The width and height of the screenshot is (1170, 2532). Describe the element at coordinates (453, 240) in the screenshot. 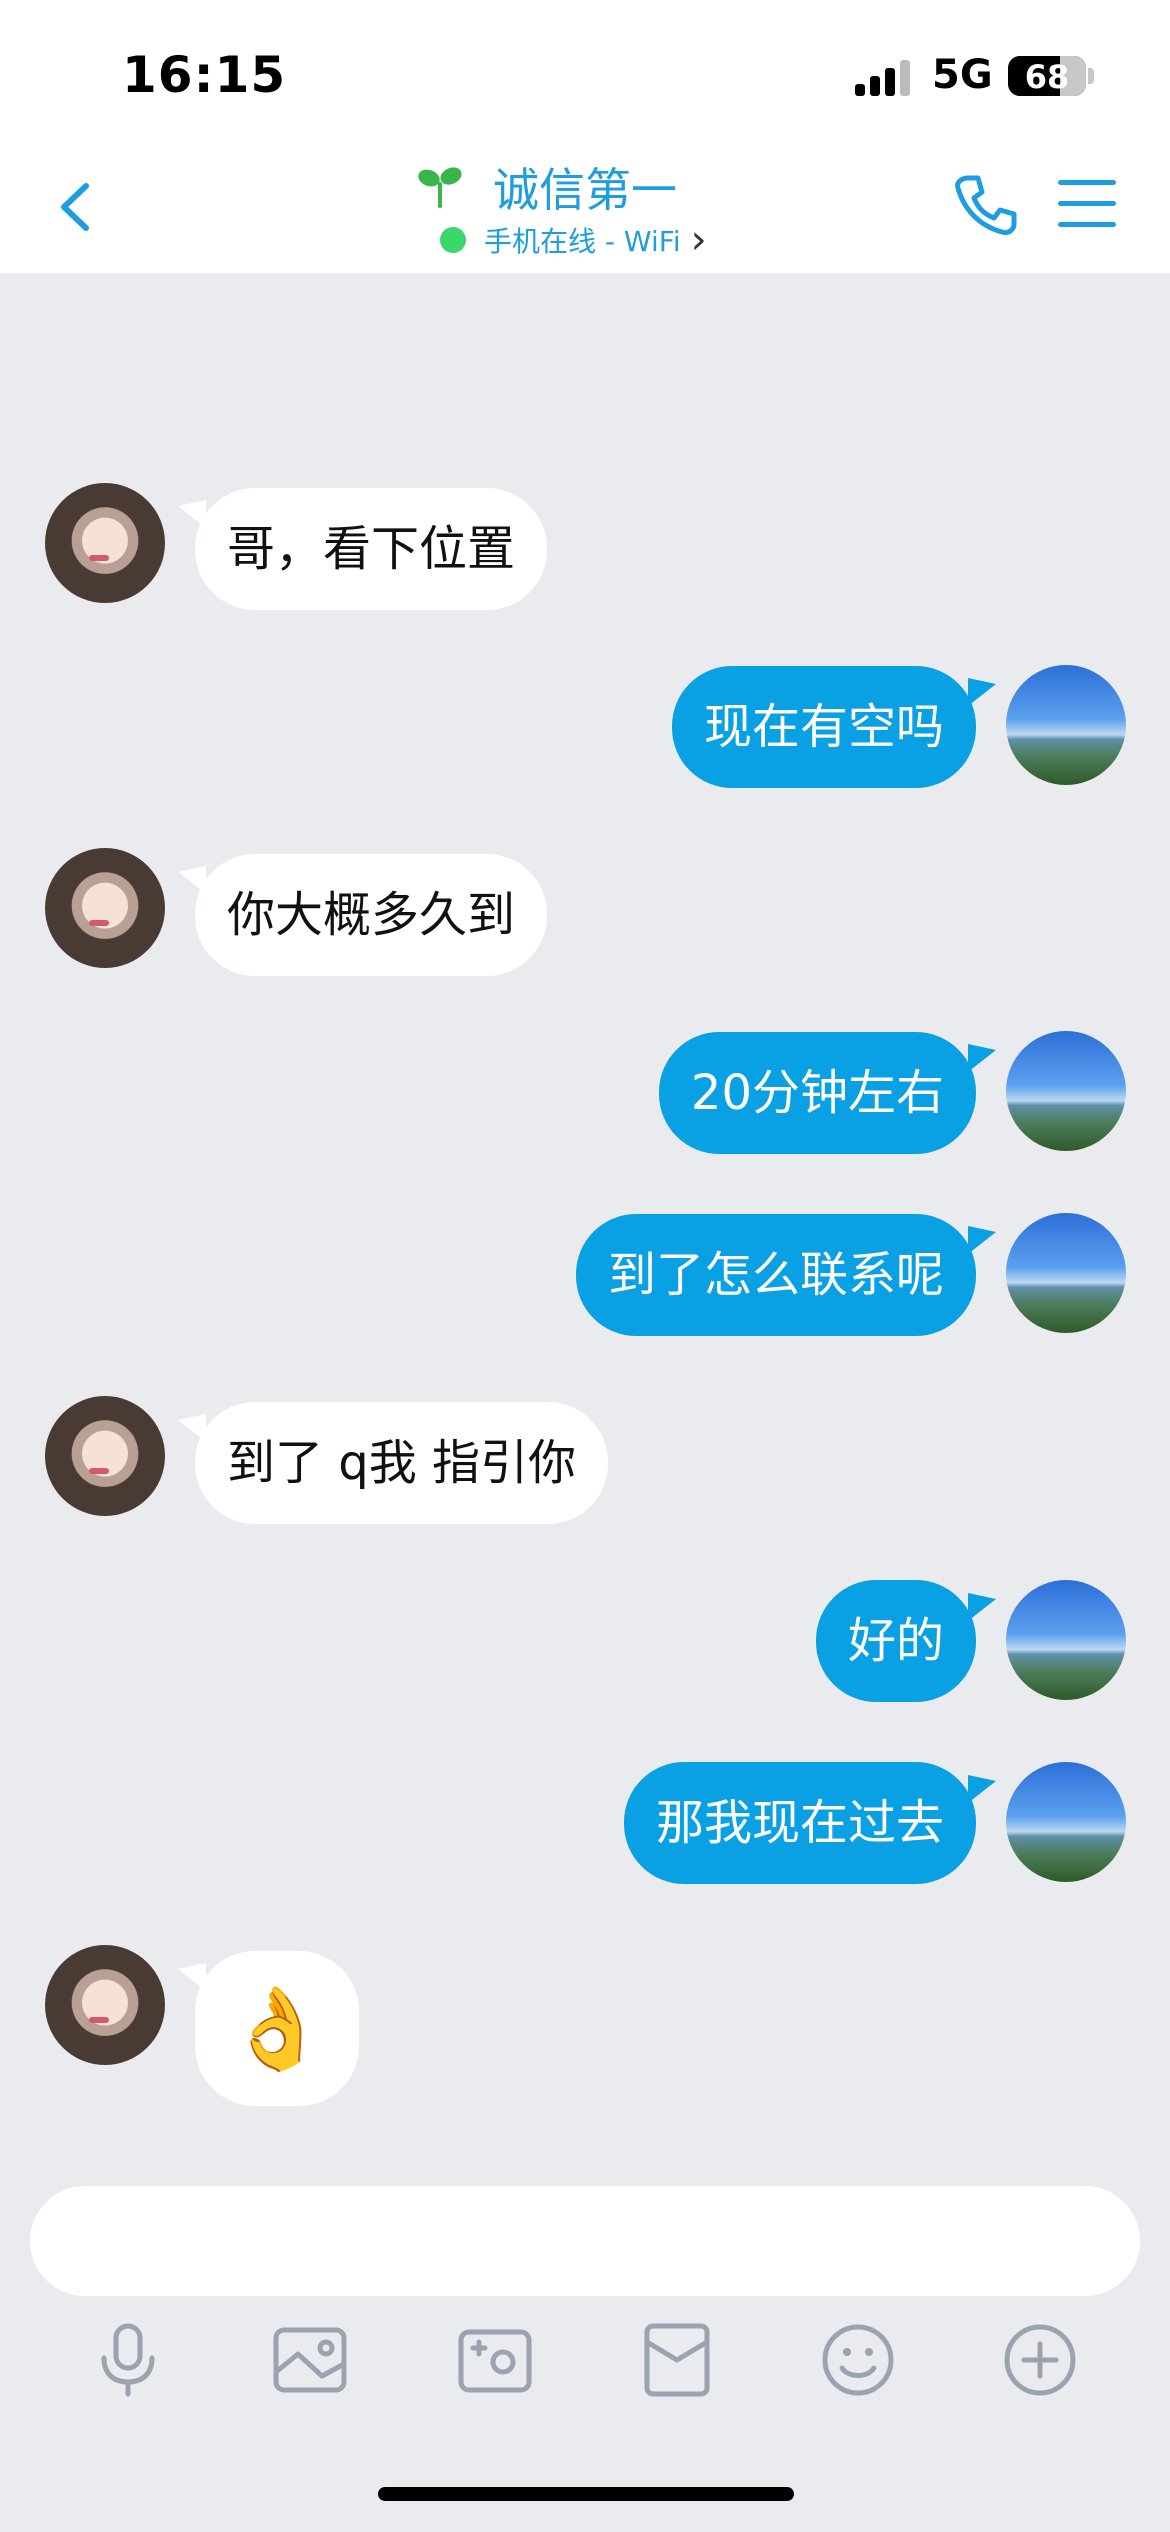

I see `online-dot-icon` at that location.